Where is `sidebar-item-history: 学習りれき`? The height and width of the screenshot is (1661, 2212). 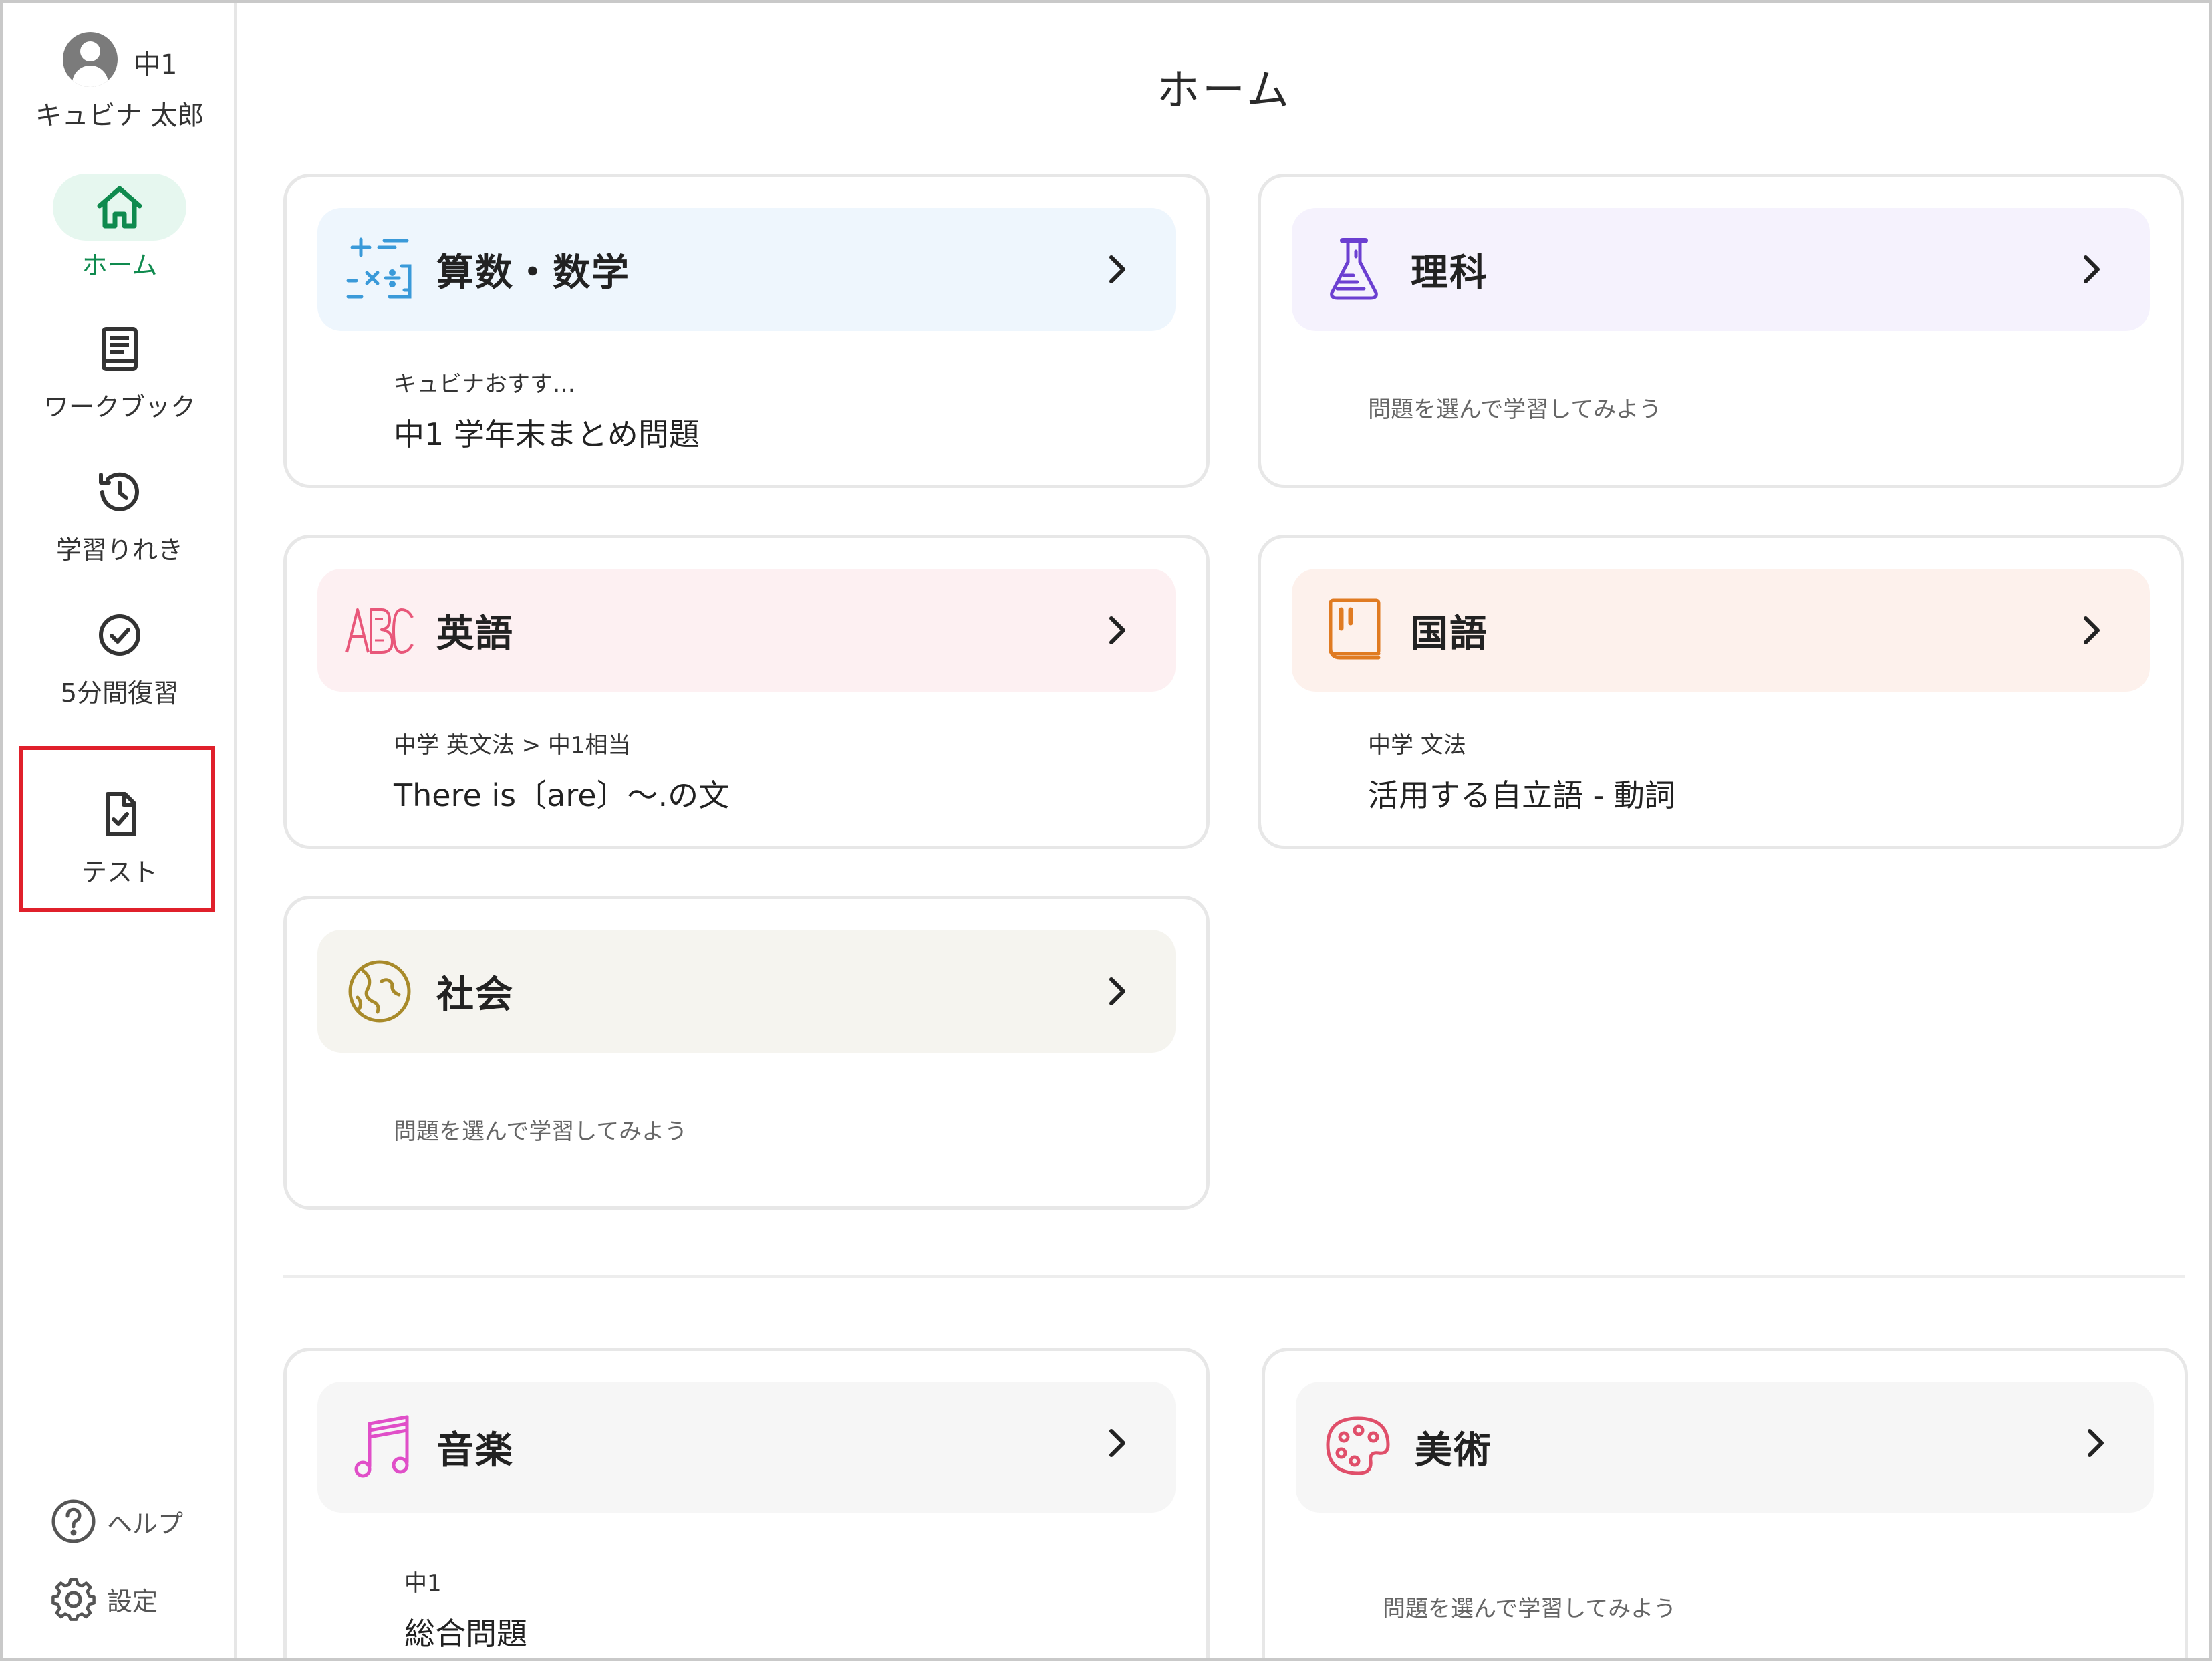
sidebar-item-history: 学習りれき is located at coordinates (120, 512).